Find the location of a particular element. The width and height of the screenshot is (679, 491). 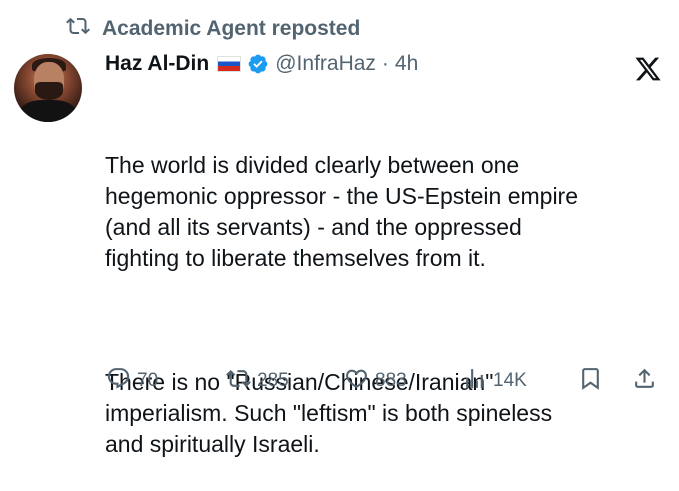

views-icon is located at coordinates (474, 381).